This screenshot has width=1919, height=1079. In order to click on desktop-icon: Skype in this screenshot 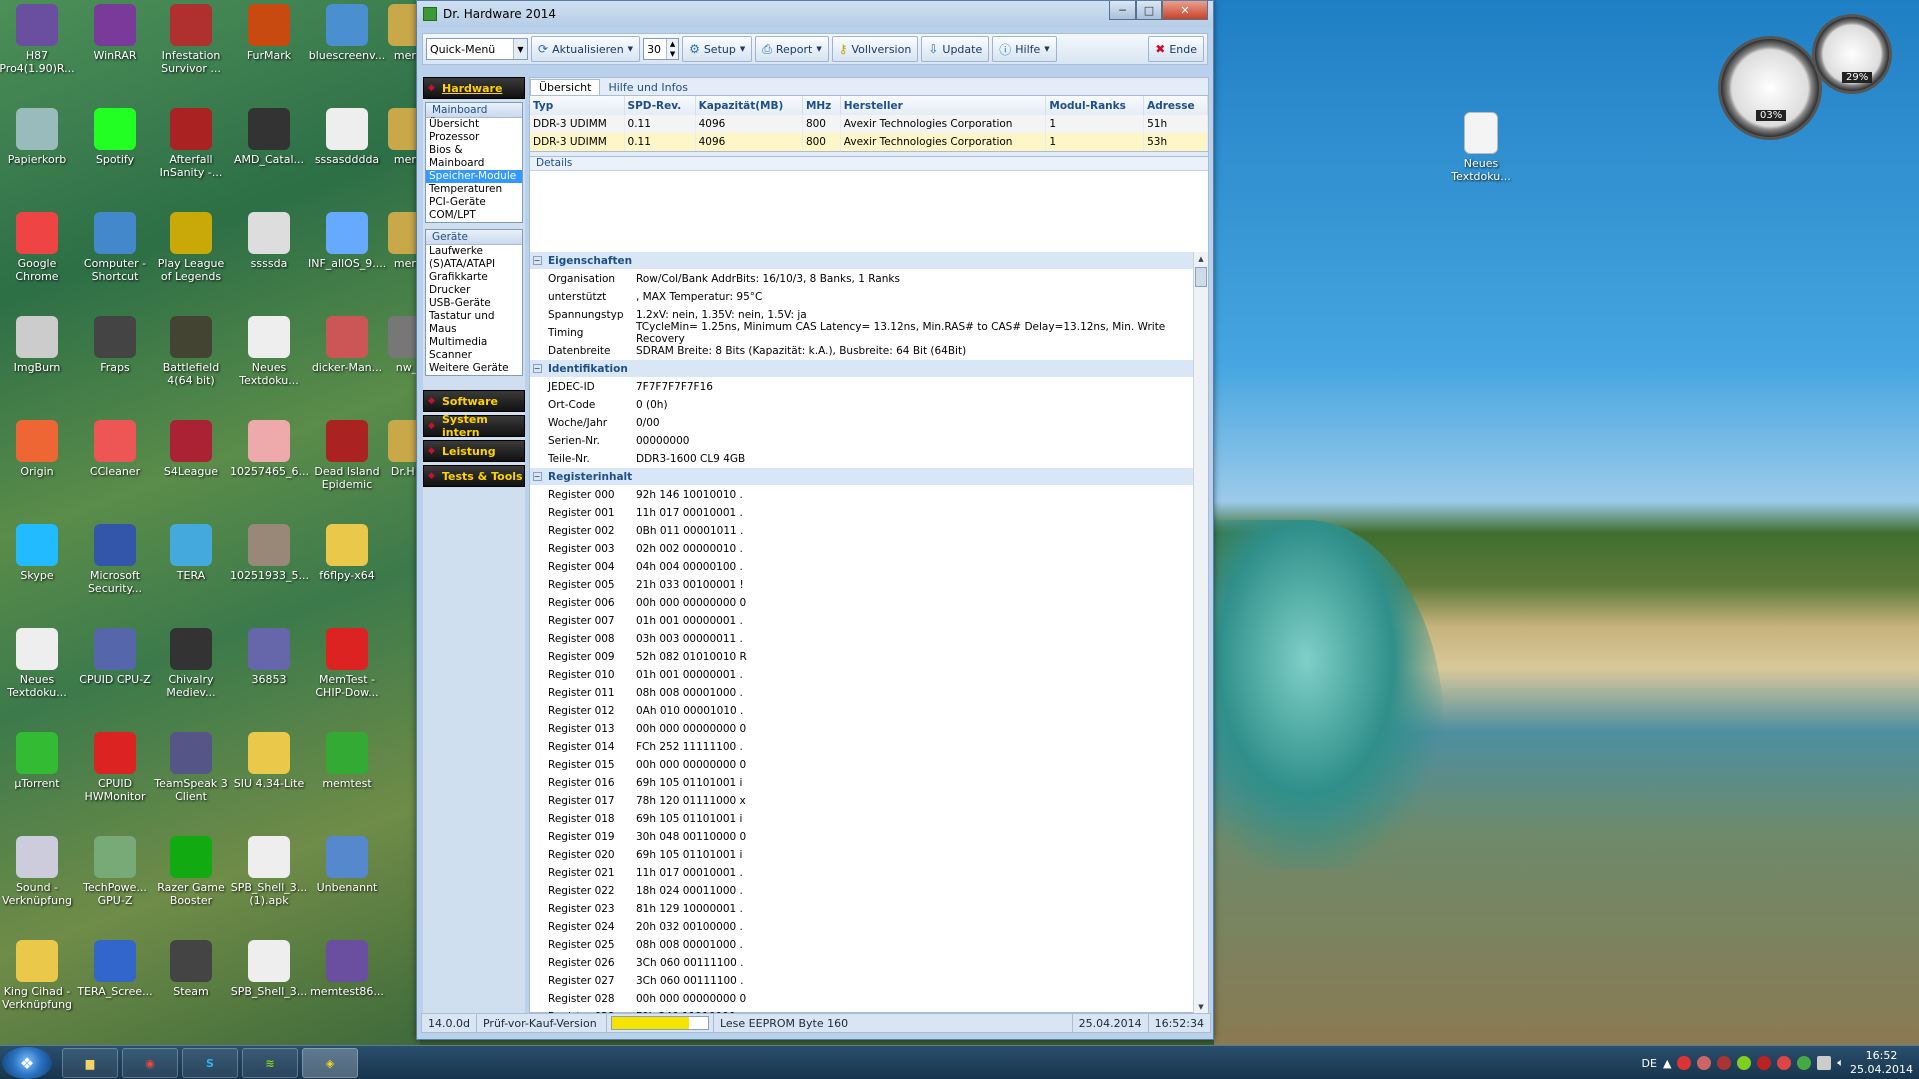, I will do `click(38, 553)`.